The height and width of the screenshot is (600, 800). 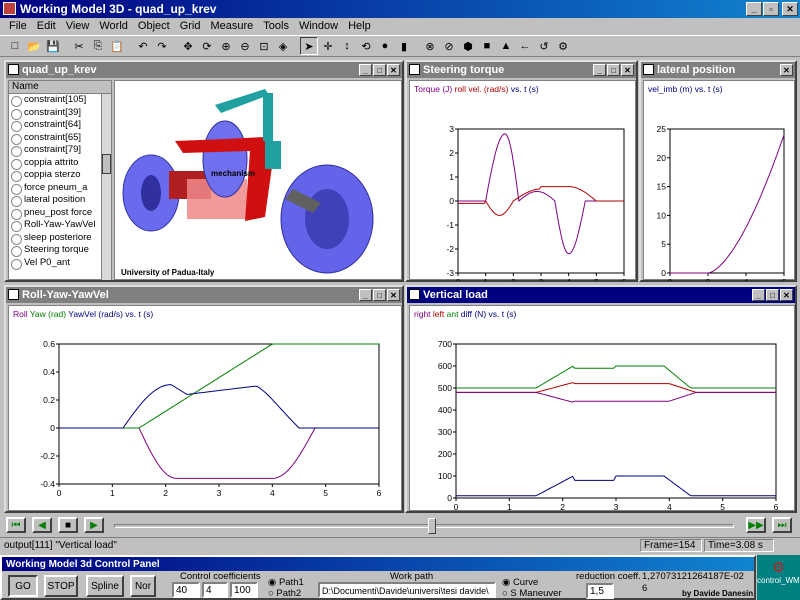 I want to click on box-icon: ■, so click(x=487, y=46).